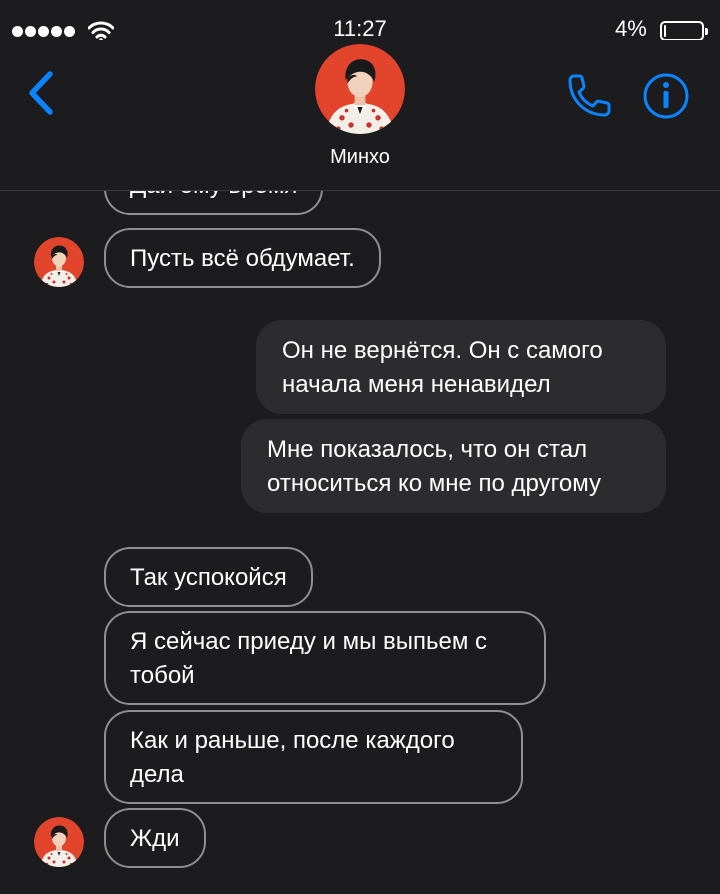 The width and height of the screenshot is (720, 894). Describe the element at coordinates (360, 157) in the screenshot. I see `contact-name: Минхо` at that location.